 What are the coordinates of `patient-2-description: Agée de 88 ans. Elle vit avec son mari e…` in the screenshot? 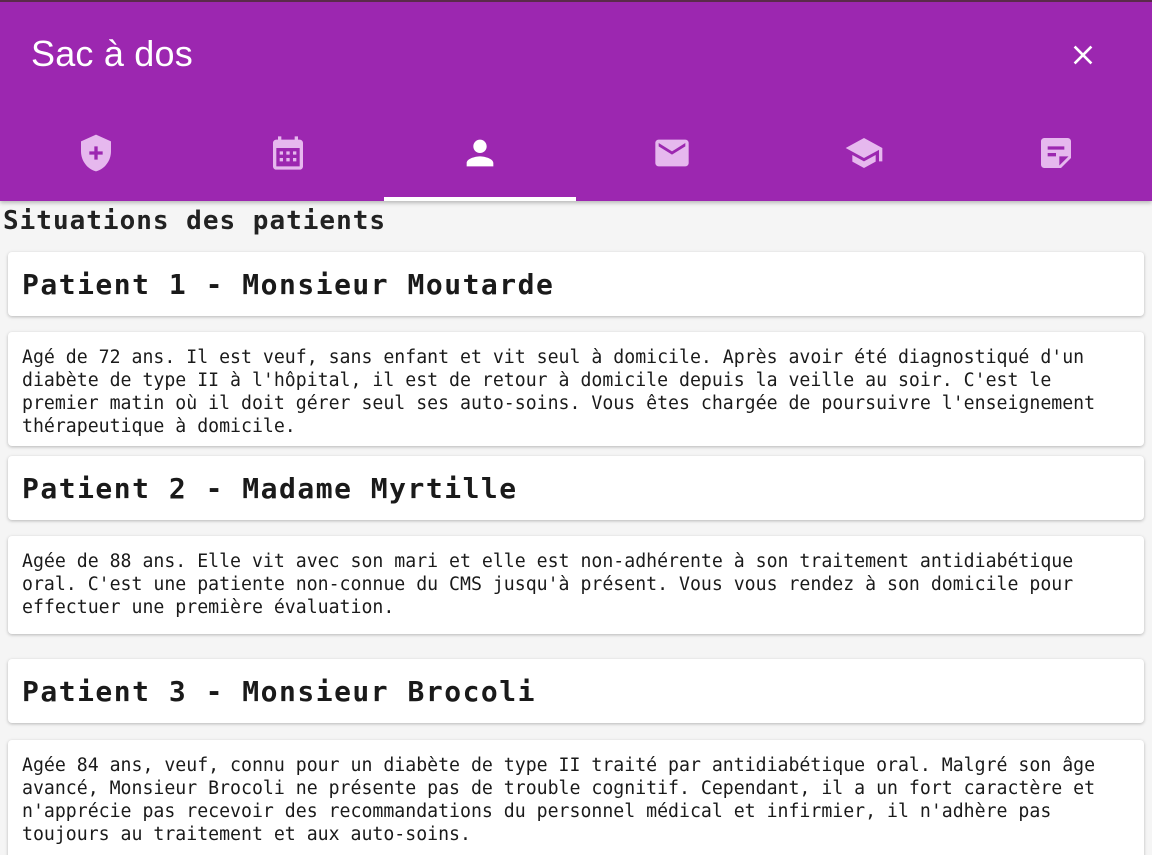 It's located at (548, 584).